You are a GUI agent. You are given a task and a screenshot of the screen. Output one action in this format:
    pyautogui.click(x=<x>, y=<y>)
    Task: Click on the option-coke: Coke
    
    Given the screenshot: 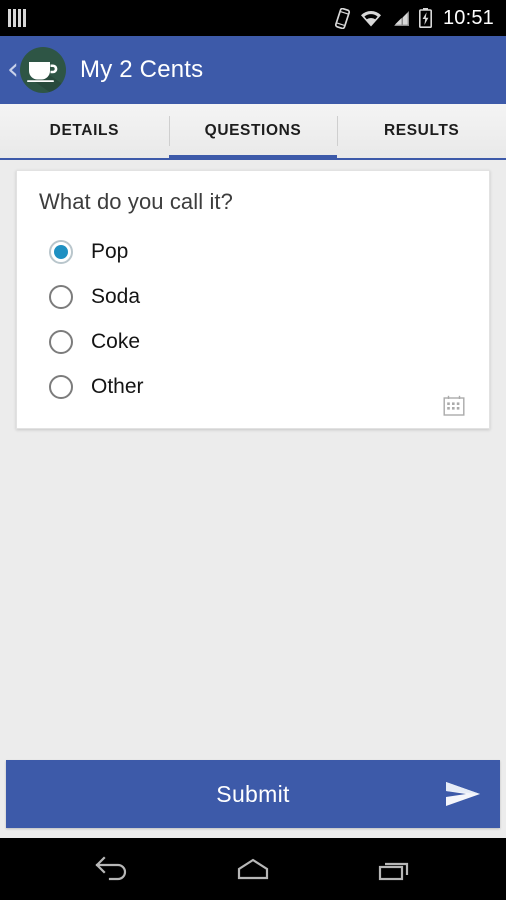 What is the action you would take?
    pyautogui.click(x=253, y=341)
    